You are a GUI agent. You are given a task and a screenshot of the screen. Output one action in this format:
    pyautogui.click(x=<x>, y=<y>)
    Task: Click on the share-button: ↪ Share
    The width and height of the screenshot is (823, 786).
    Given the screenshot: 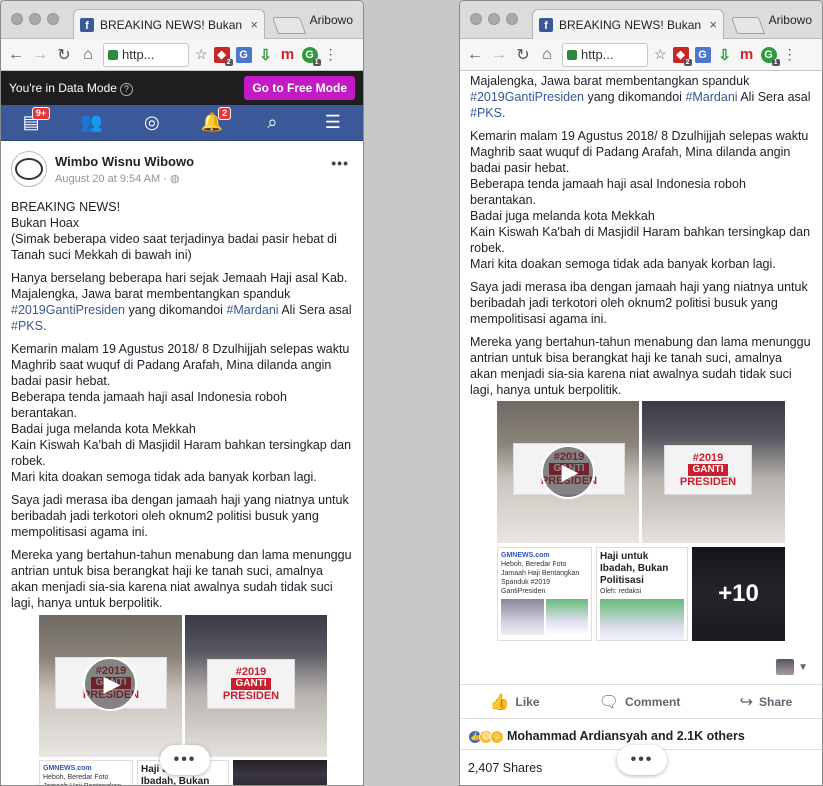 What is the action you would take?
    pyautogui.click(x=766, y=702)
    